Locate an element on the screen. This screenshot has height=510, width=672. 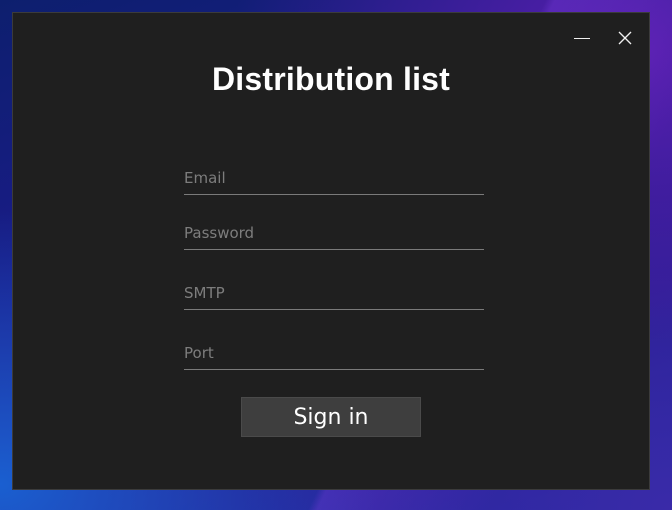
sign-in-button: Sign in is located at coordinates (331, 417).